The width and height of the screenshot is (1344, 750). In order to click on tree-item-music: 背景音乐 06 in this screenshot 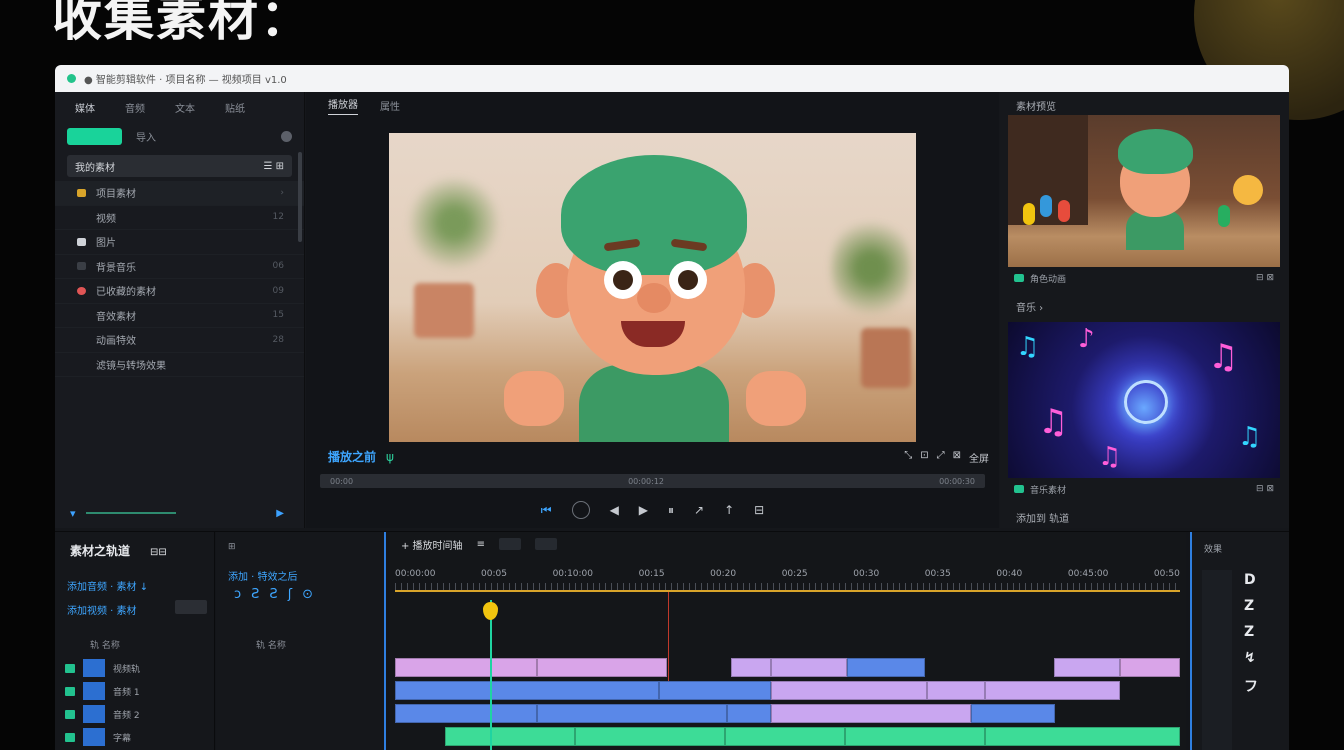, I will do `click(179, 267)`.